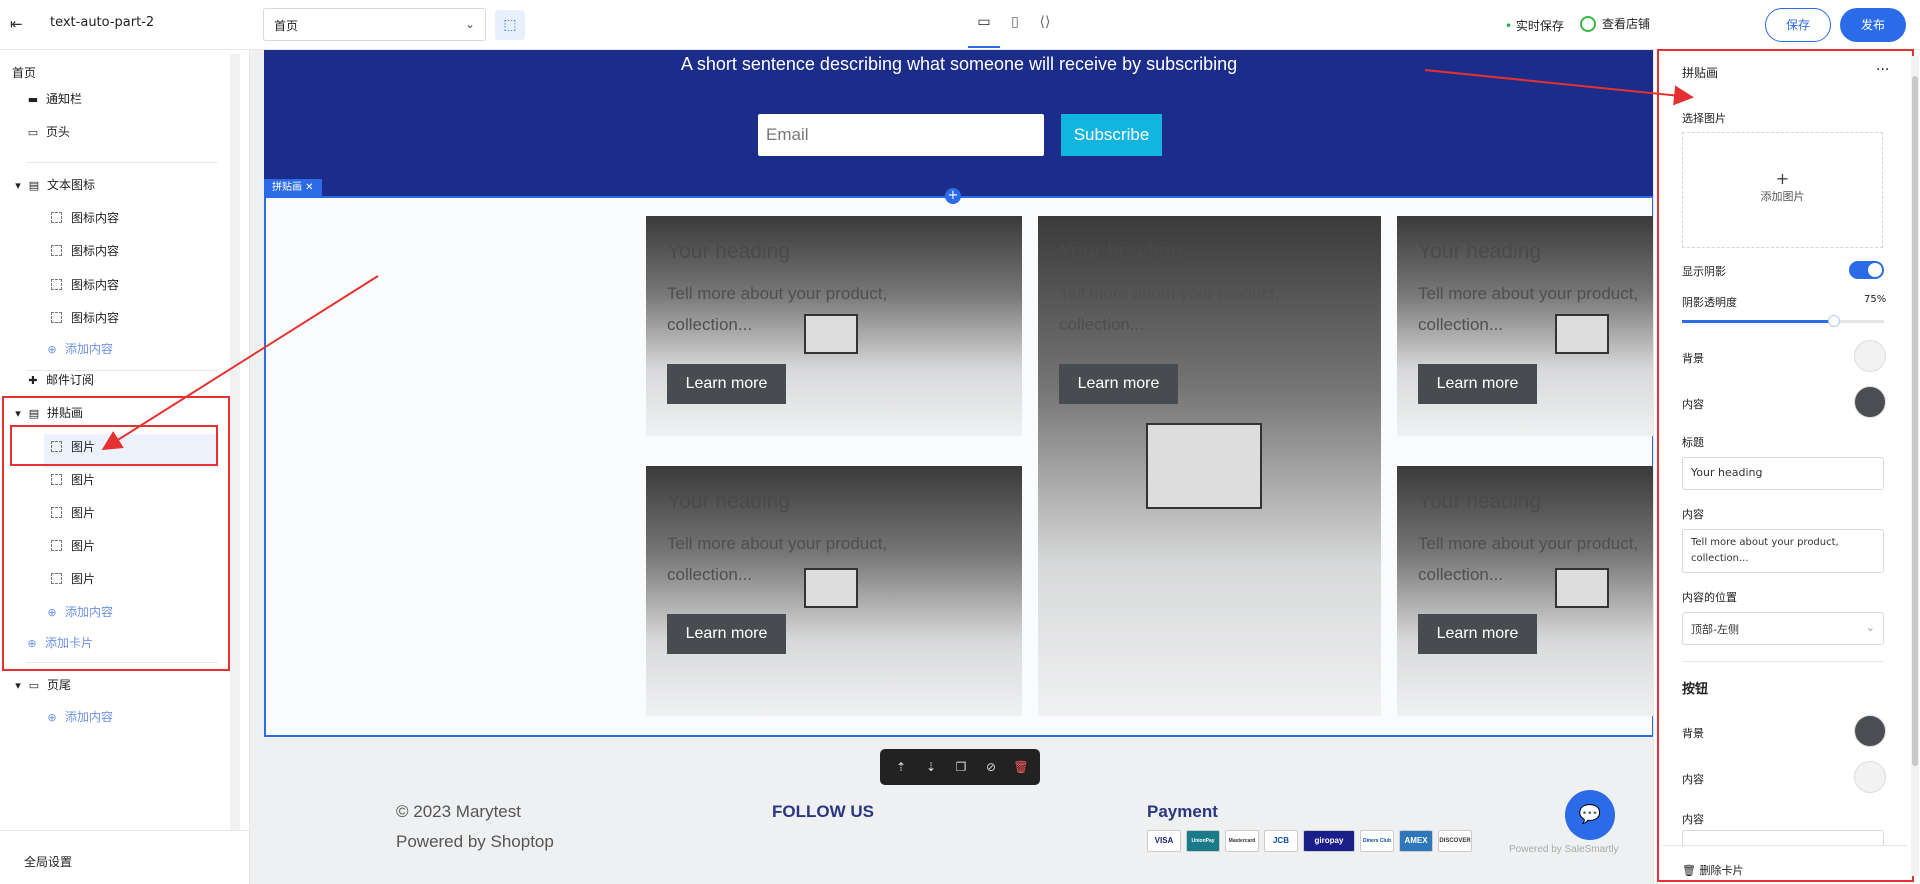  Describe the element at coordinates (1015, 22) in the screenshot. I see `tablet-view-icon: ▯` at that location.